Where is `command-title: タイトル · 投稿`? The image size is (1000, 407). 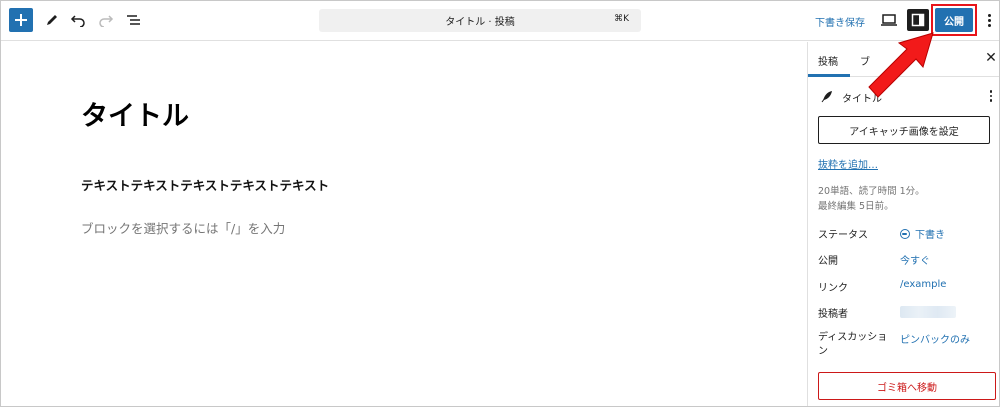 command-title: タイトル · 投稿 is located at coordinates (480, 22).